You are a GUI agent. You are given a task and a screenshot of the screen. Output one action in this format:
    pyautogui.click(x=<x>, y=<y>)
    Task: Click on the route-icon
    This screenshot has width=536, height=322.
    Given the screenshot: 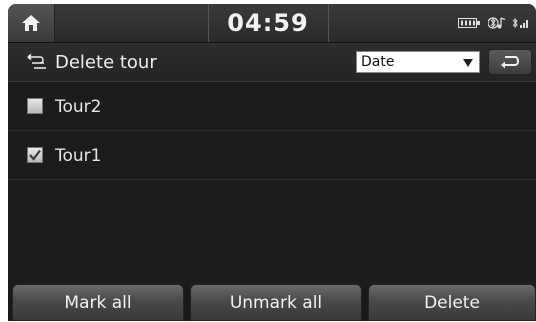 What is the action you would take?
    pyautogui.click(x=36, y=61)
    